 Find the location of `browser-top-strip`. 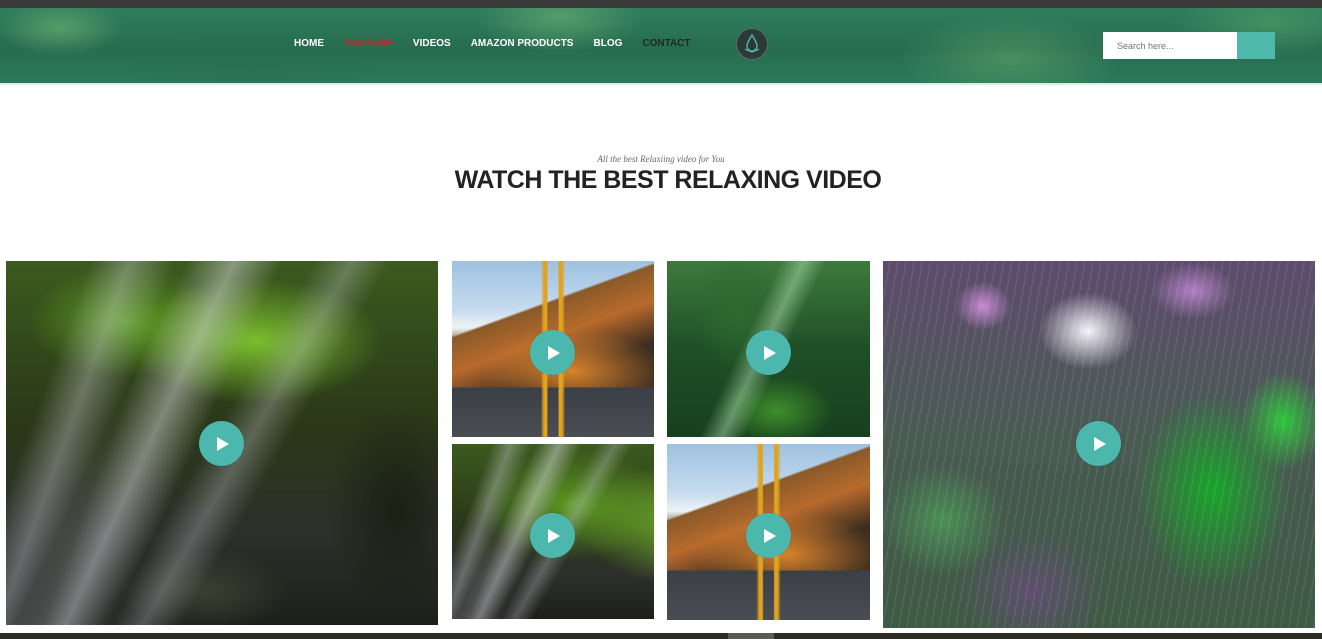

browser-top-strip is located at coordinates (661, 4).